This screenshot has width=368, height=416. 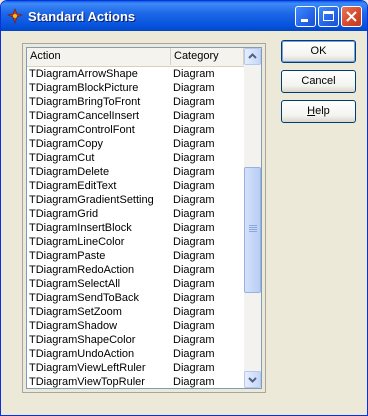 What do you see at coordinates (311, 111) in the screenshot?
I see `help-accelerator: H` at bounding box center [311, 111].